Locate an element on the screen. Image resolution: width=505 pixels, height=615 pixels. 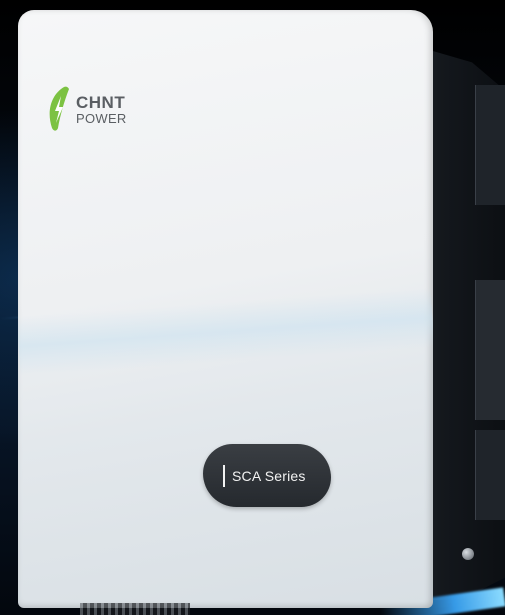
mounting-bolt is located at coordinates (468, 554).